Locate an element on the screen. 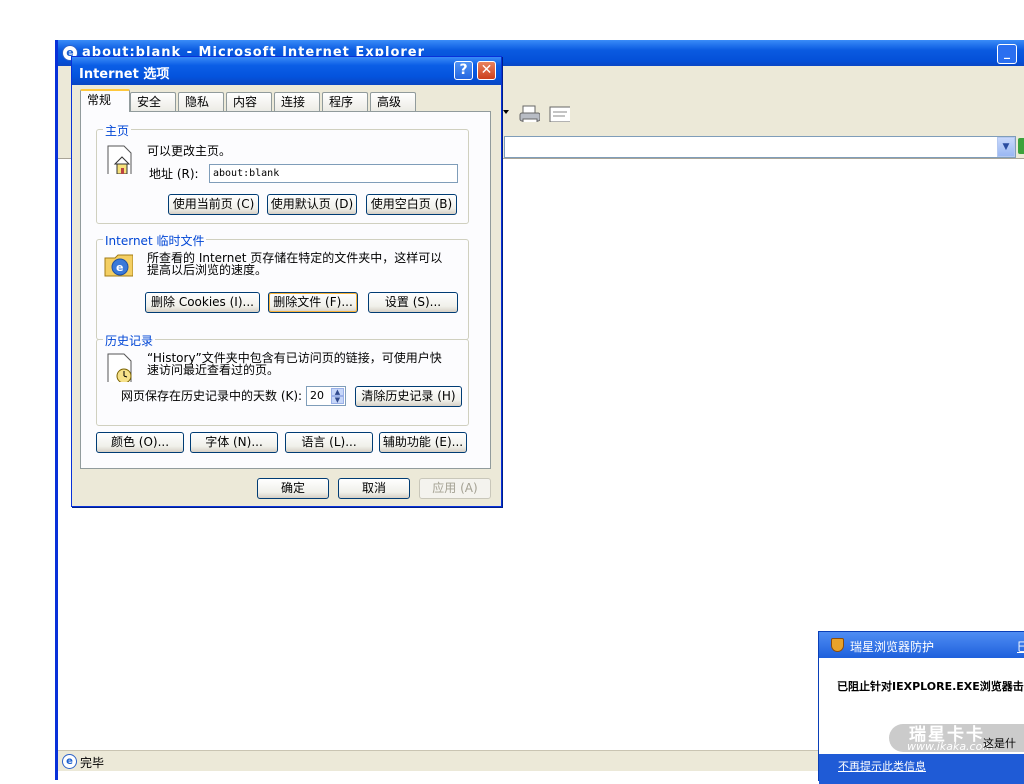  temp-files-legend: Internet 临时文件 is located at coordinates (155, 240).